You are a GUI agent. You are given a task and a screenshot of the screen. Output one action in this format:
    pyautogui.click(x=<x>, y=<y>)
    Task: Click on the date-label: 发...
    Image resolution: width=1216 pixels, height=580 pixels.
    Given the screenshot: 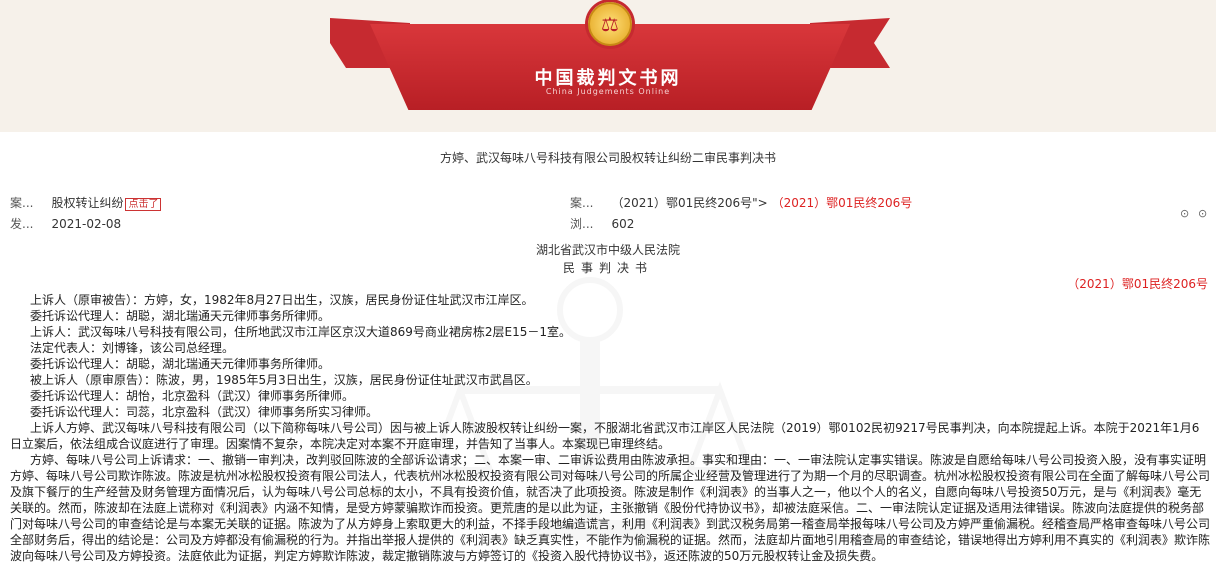 What is the action you would take?
    pyautogui.click(x=22, y=224)
    